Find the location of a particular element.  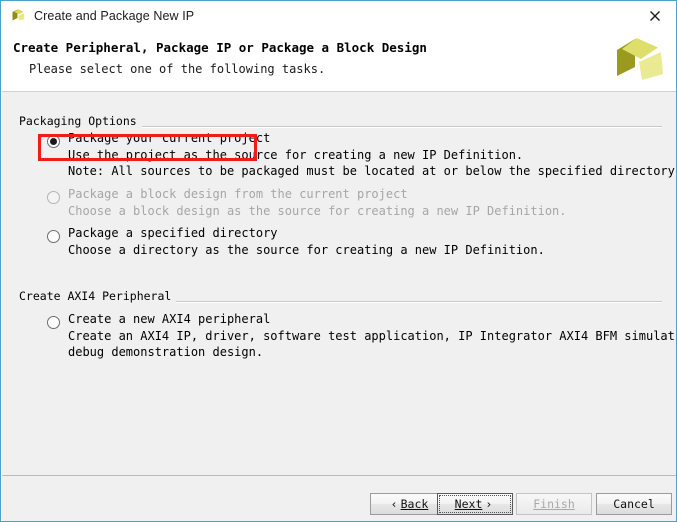

group-packaging-options-header: Packaging Options is located at coordinates (339, 122).